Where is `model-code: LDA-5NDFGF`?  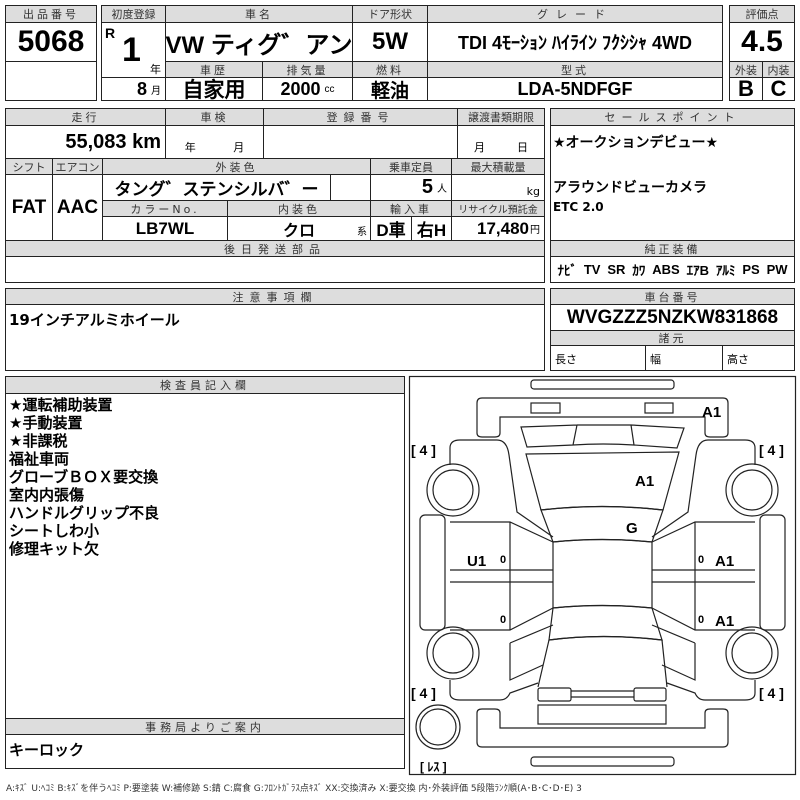
model-code: LDA-5NDFGF is located at coordinates (575, 89).